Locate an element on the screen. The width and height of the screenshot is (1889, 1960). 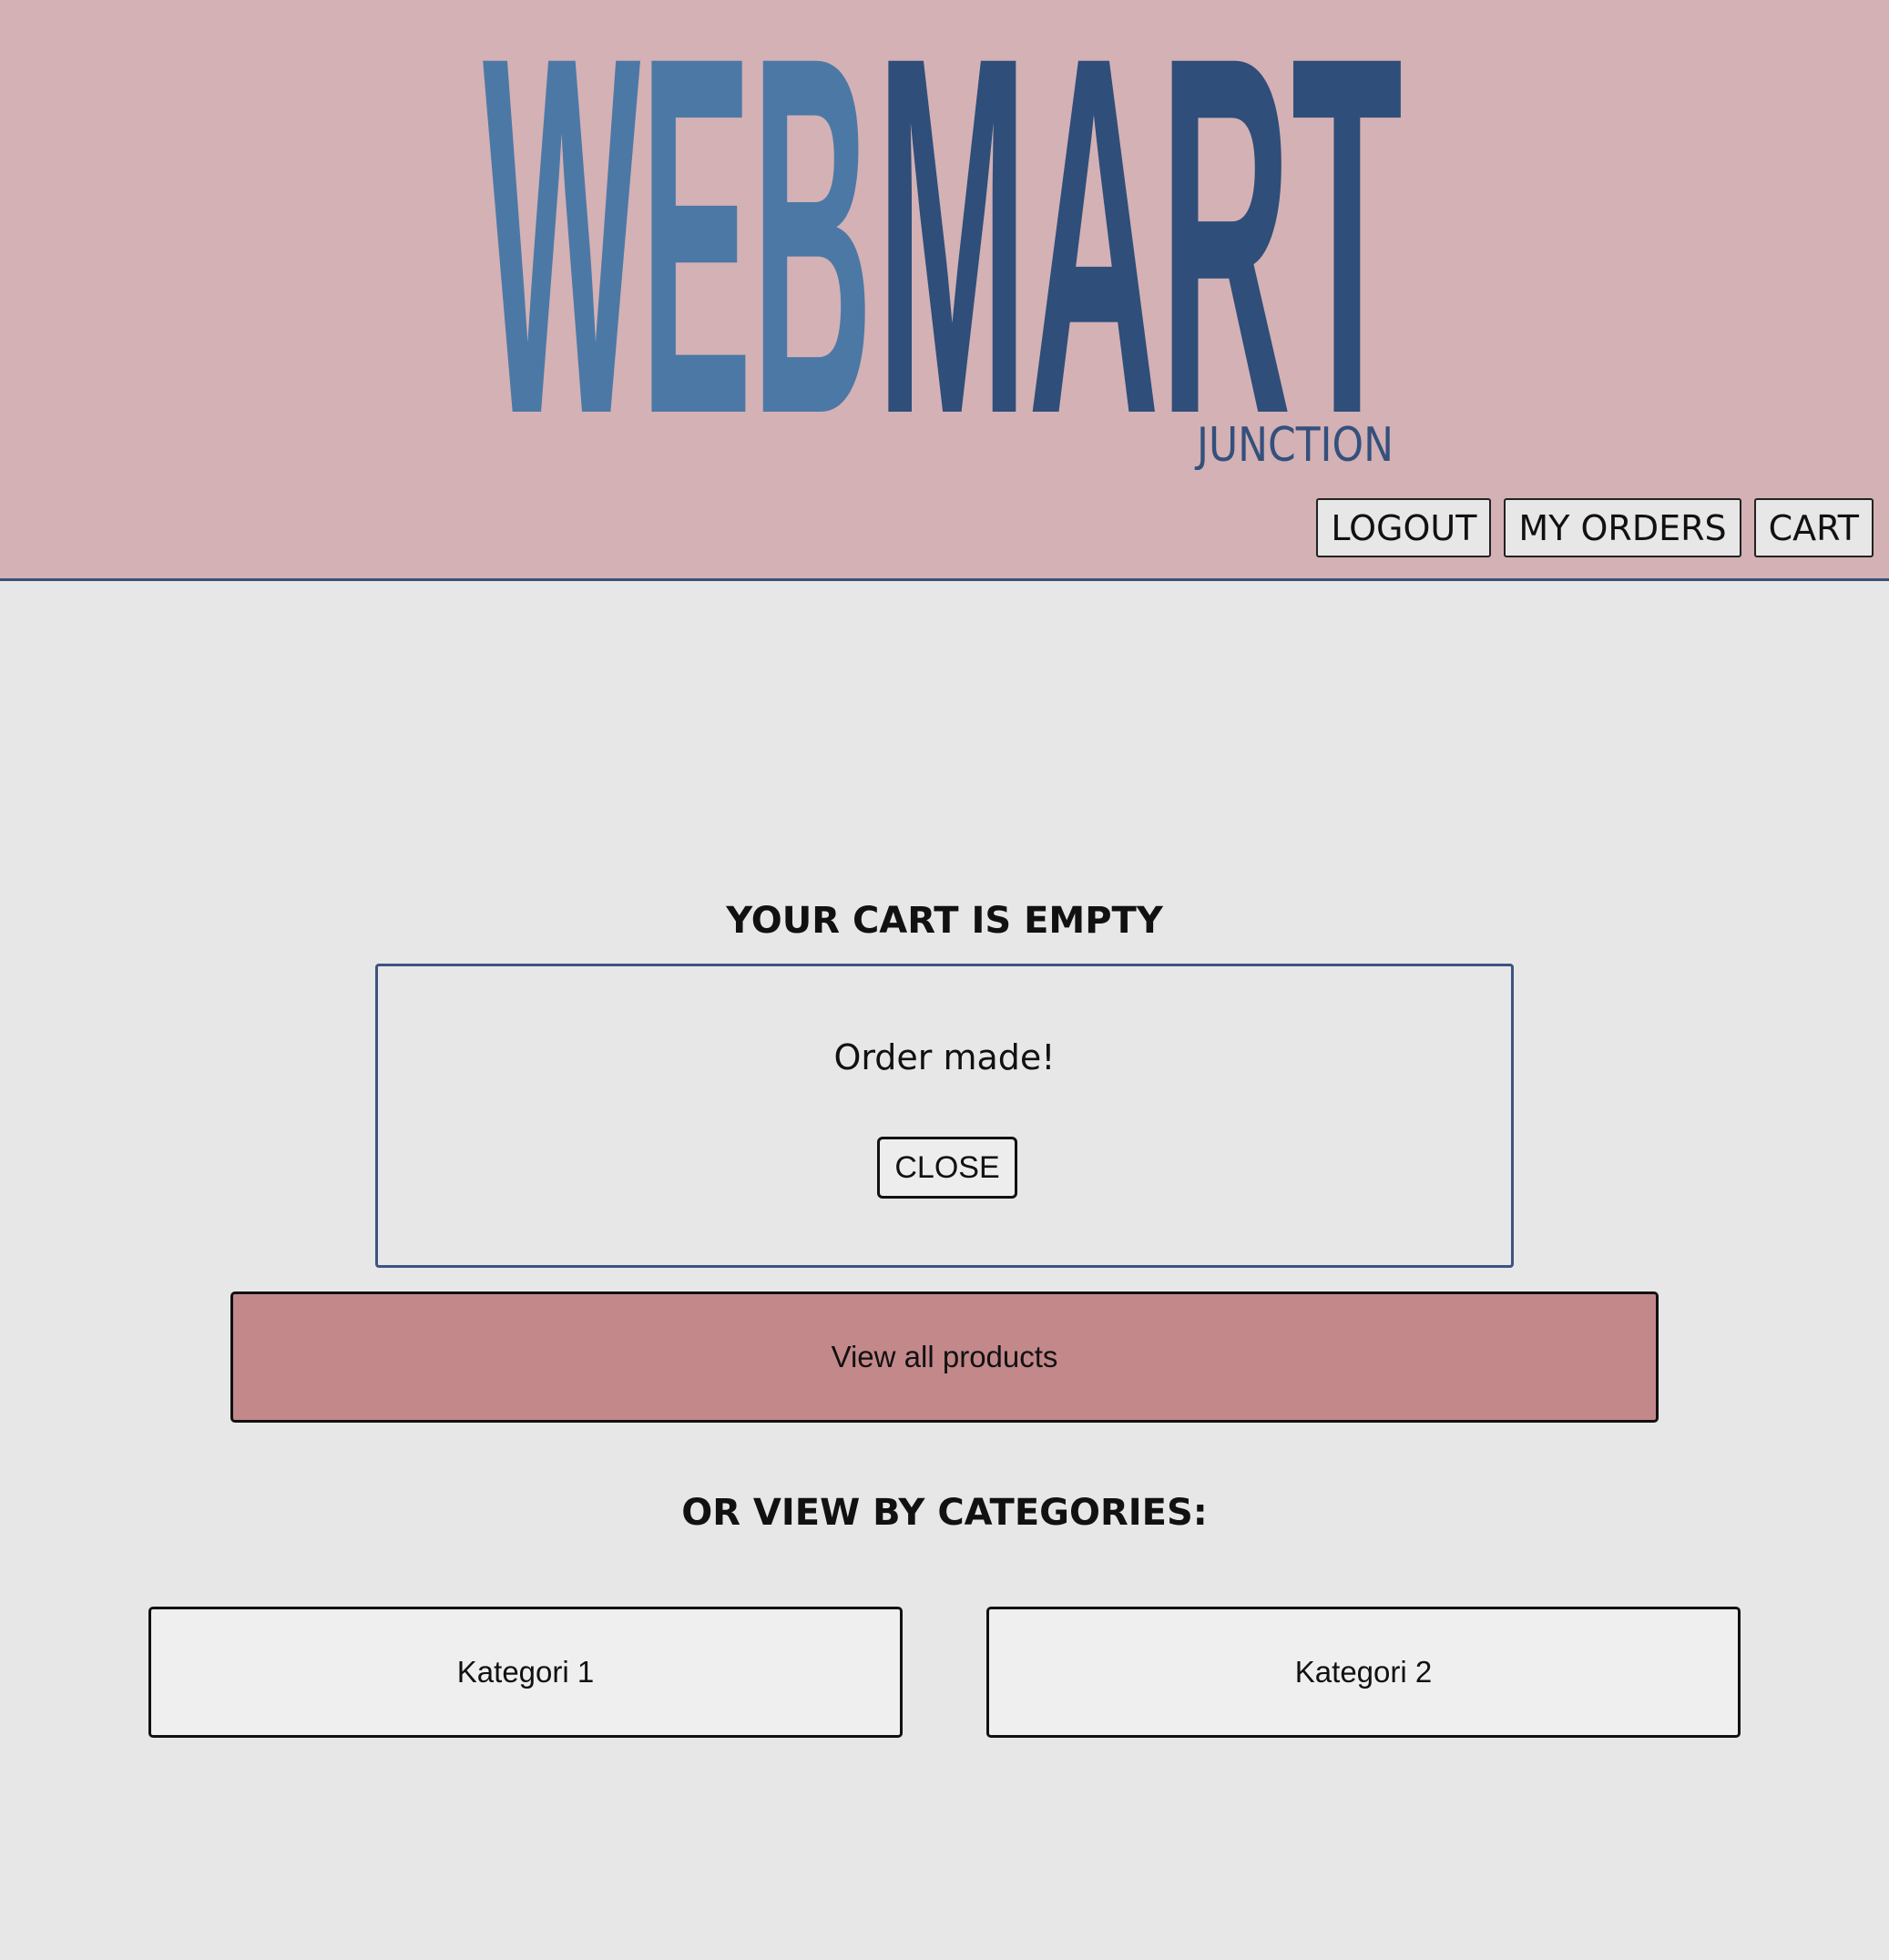
category-button-2: Kategori 2 is located at coordinates (1364, 1673).